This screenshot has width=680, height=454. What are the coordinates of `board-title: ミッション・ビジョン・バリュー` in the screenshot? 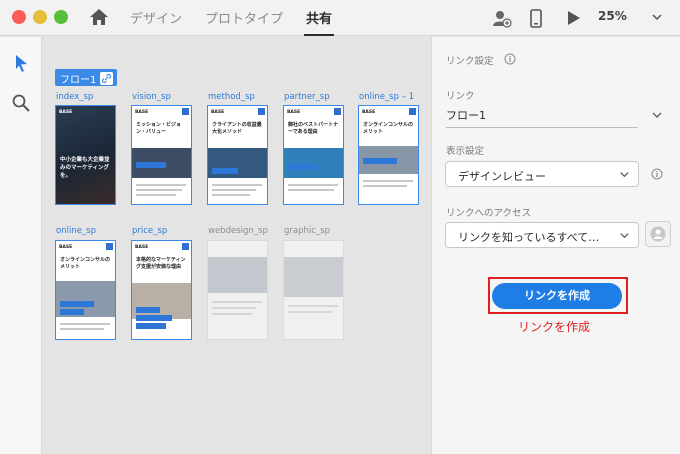 It's located at (159, 128).